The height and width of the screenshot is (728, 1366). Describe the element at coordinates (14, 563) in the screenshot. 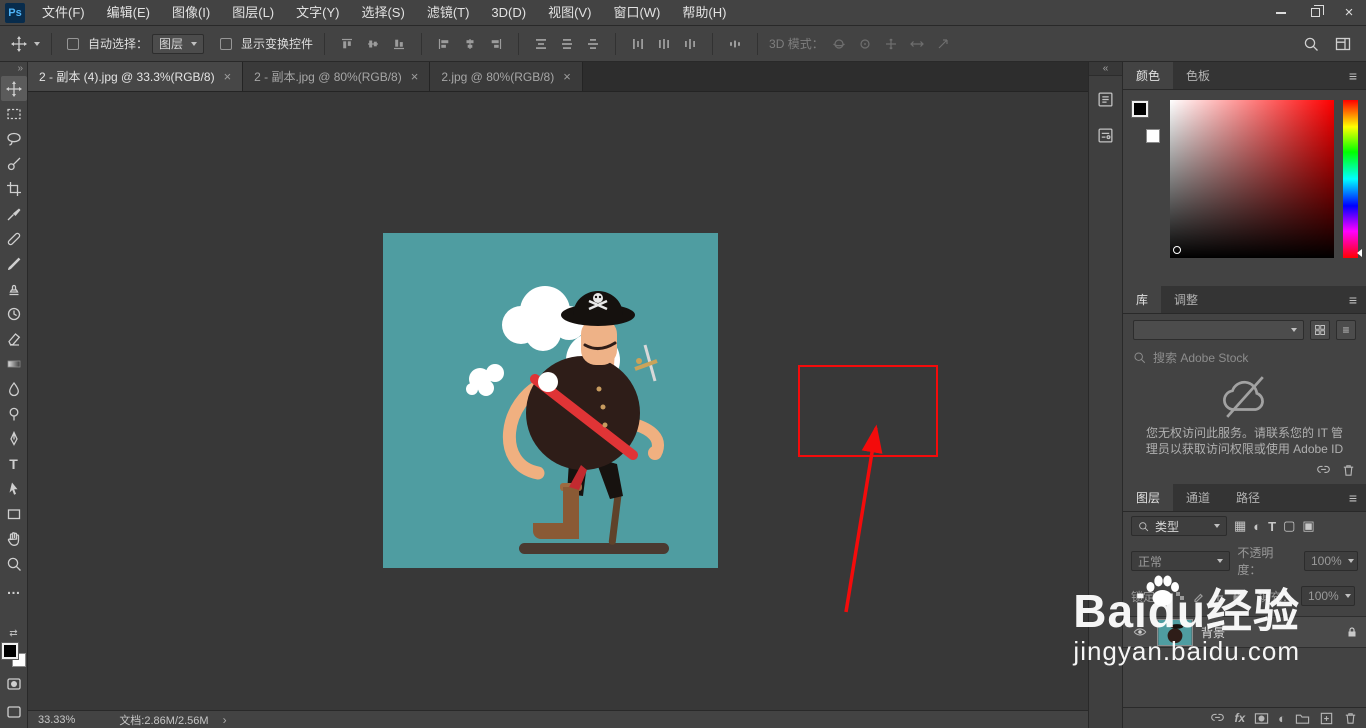

I see `zoom-tool` at that location.